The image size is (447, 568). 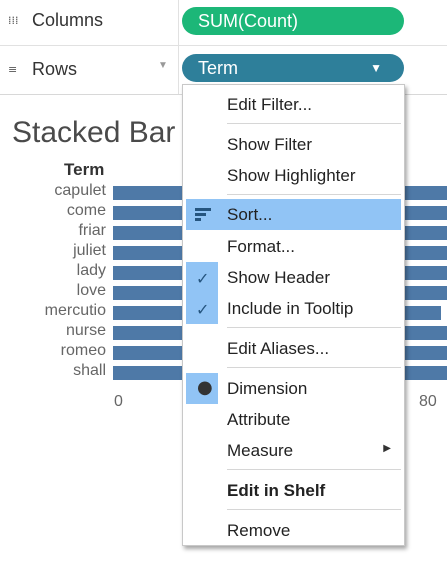 What do you see at coordinates (293, 419) in the screenshot?
I see `menu-attribute: Attribute` at bounding box center [293, 419].